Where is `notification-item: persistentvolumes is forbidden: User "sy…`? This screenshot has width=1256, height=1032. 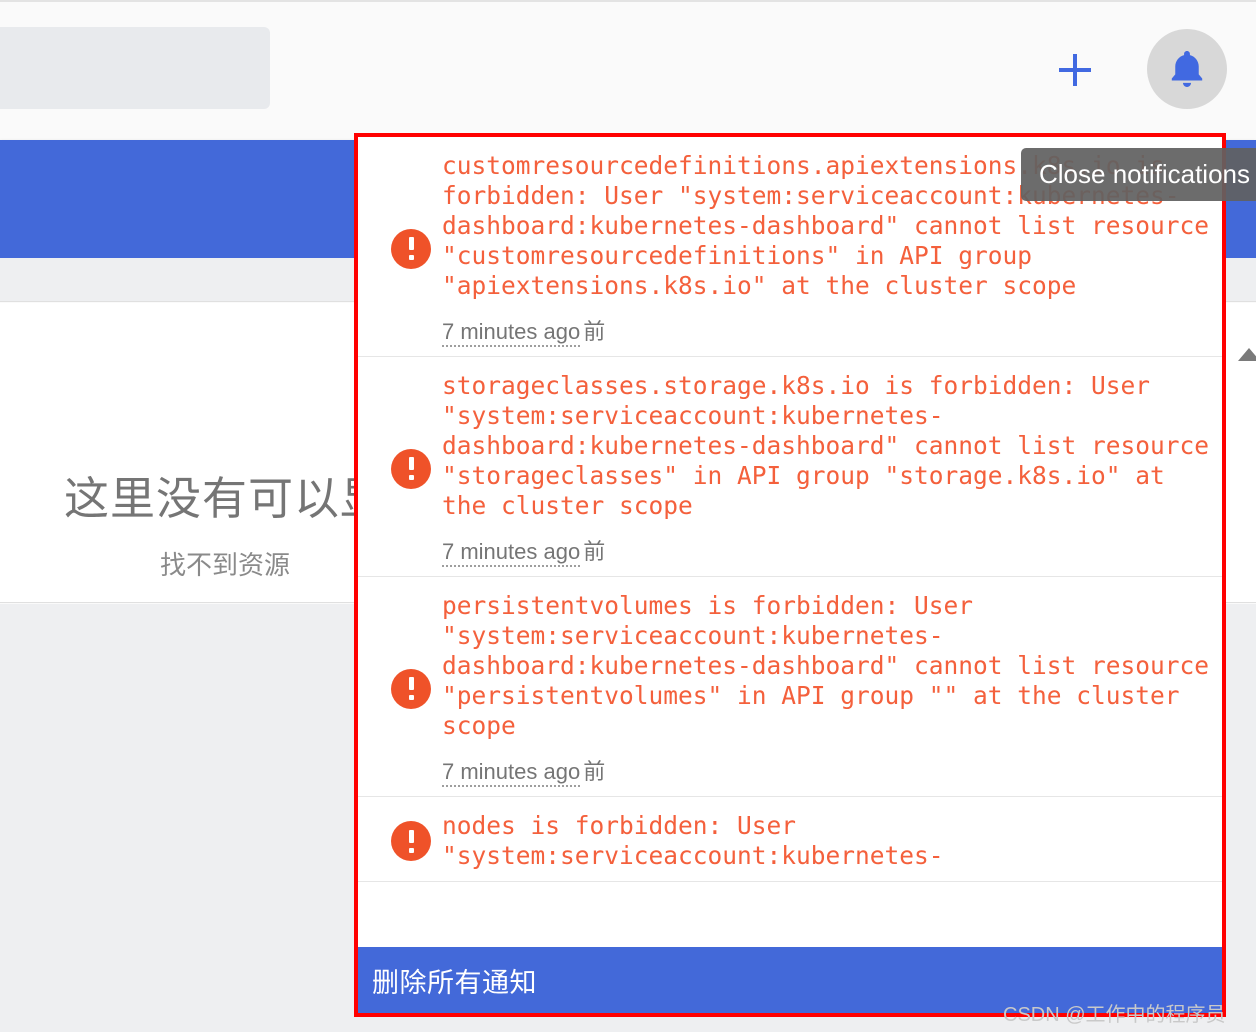
notification-item: persistentvolumes is forbidden: User "sy… is located at coordinates (790, 687).